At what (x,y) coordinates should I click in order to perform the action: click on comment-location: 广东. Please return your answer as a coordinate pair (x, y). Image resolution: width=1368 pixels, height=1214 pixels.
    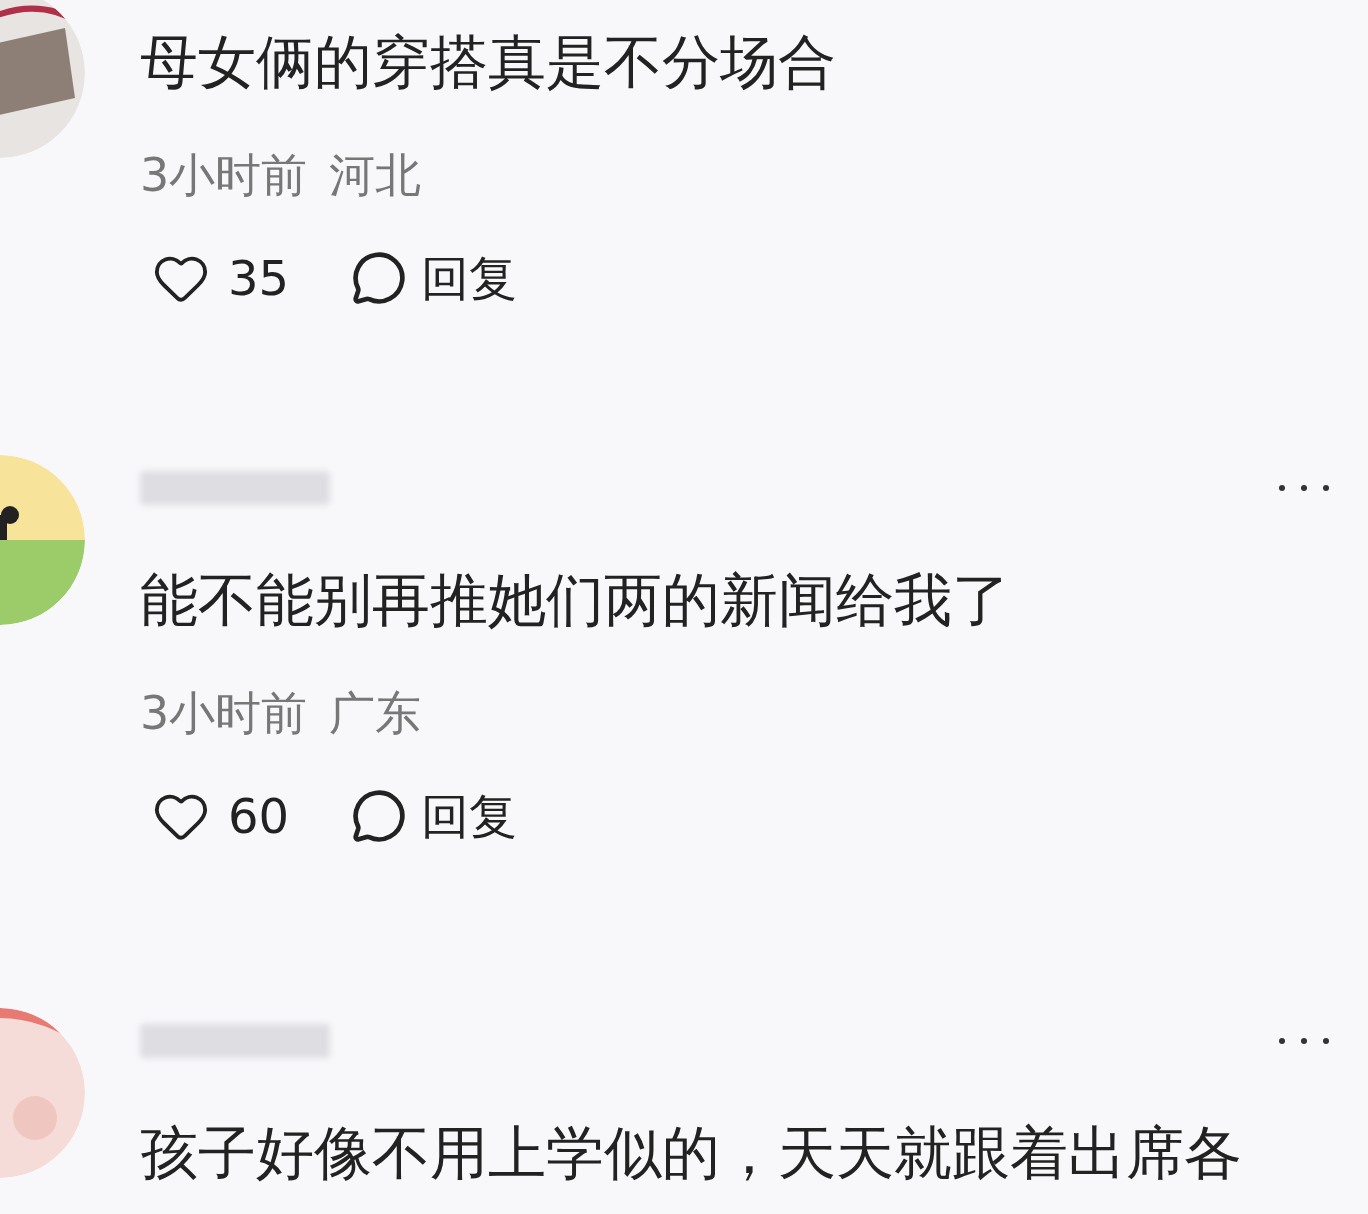
    Looking at the image, I should click on (375, 713).